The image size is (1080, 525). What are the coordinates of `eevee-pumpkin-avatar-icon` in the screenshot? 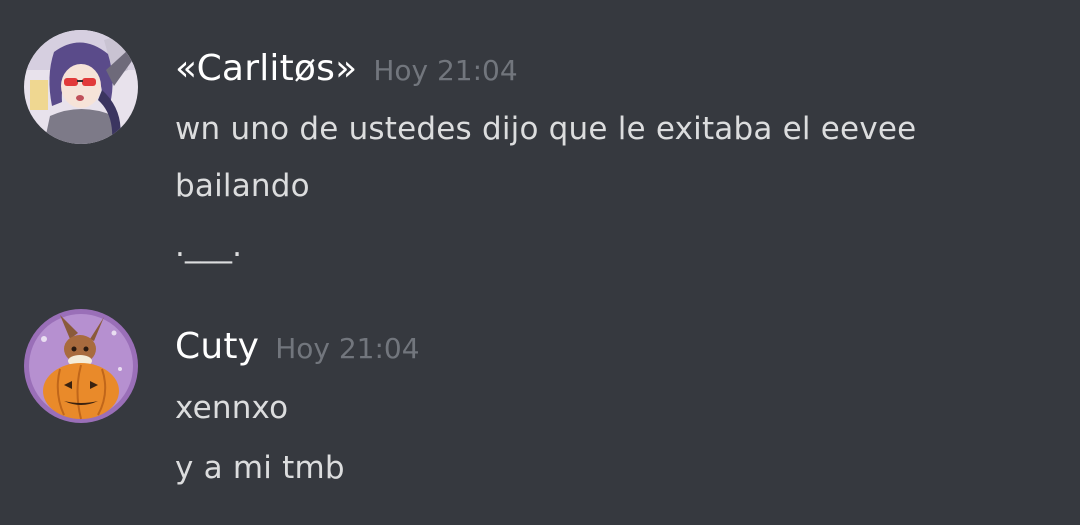 It's located at (81, 366).